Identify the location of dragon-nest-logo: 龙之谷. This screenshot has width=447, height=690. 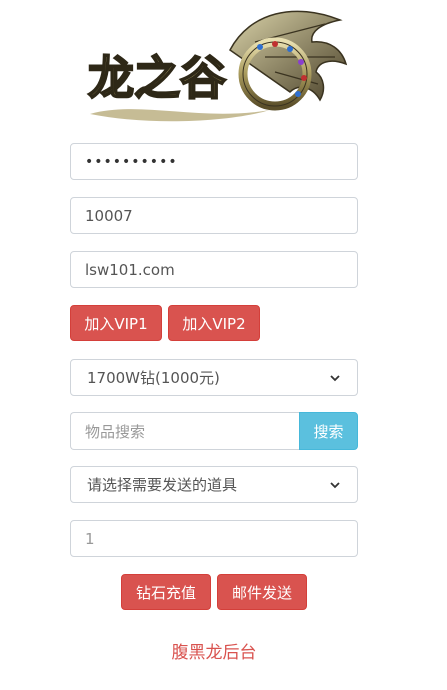
(217, 66).